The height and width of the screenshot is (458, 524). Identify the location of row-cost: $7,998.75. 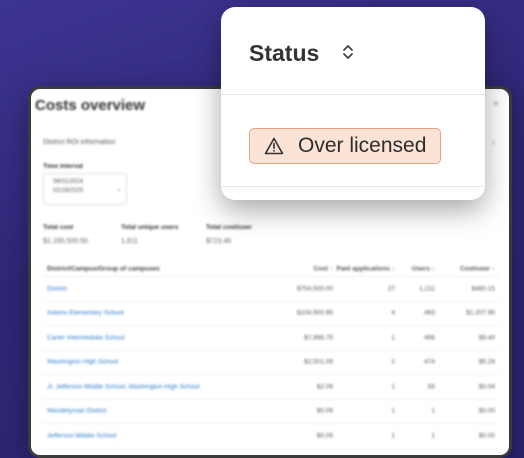
(318, 338).